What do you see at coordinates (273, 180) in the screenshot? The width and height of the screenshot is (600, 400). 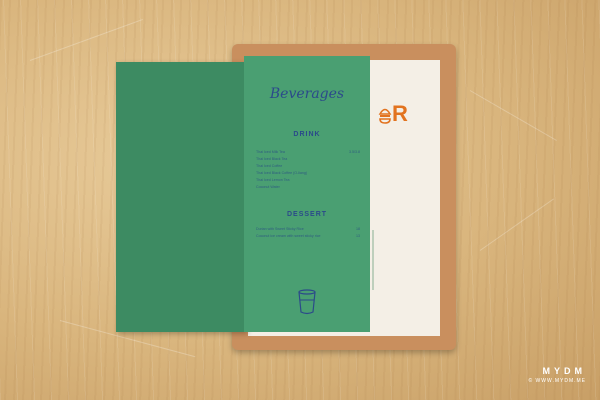 I see `drink-item: Thai Iced Lemon Tea` at bounding box center [273, 180].